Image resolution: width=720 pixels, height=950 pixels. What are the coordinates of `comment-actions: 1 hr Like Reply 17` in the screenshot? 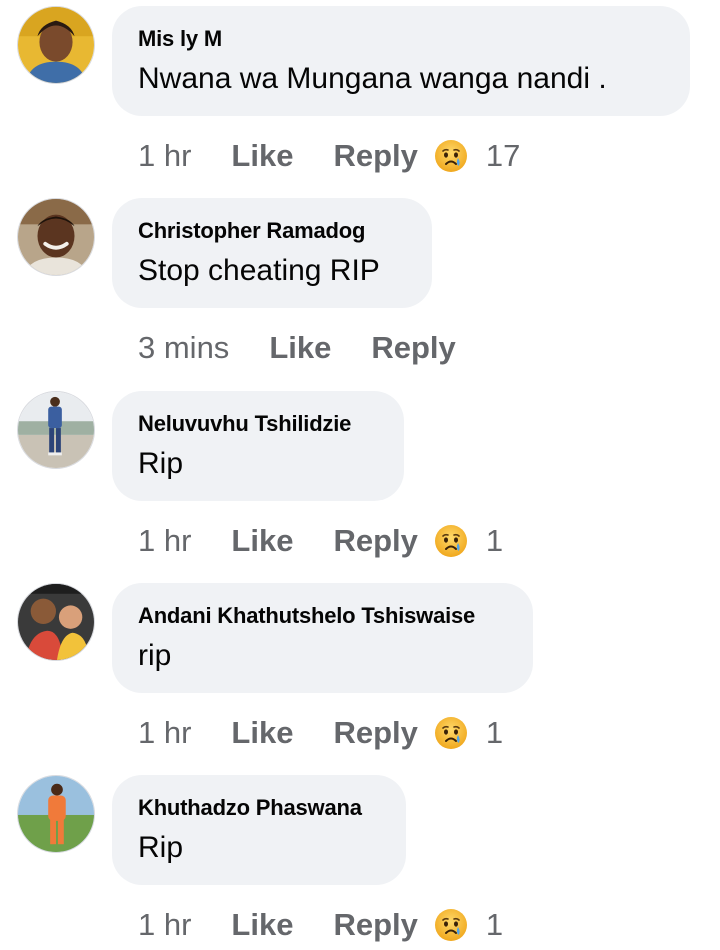 It's located at (329, 156).